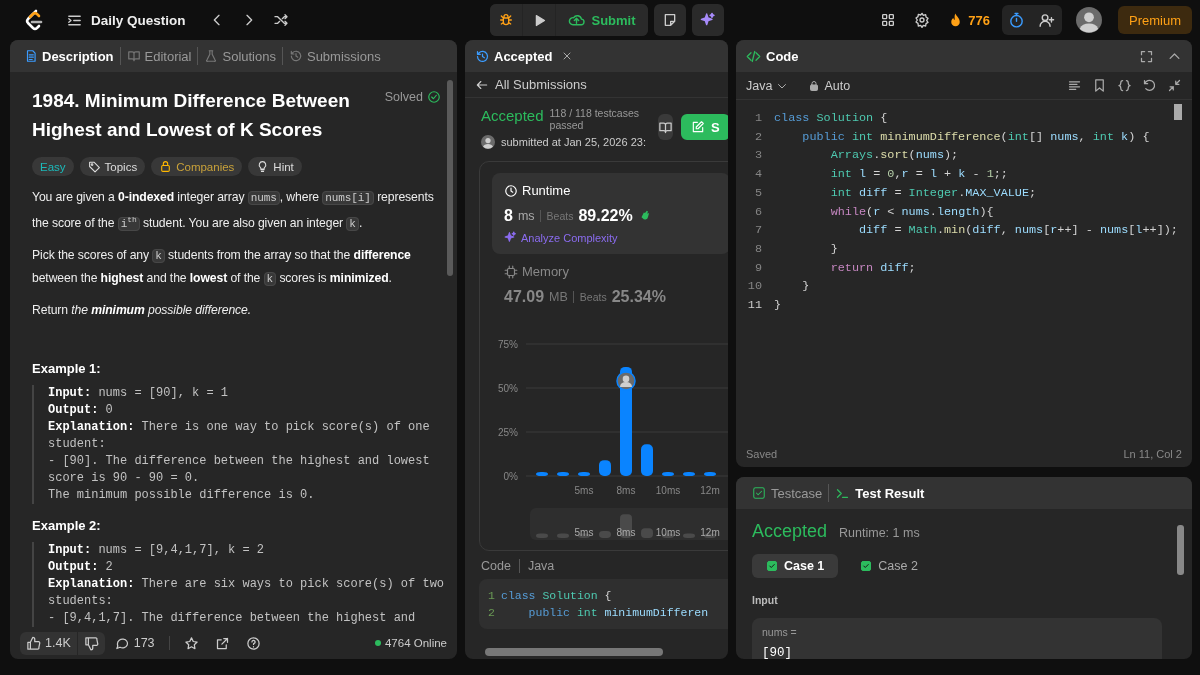 The height and width of the screenshot is (675, 1200). Describe the element at coordinates (665, 127) in the screenshot. I see `editorial-button` at that location.